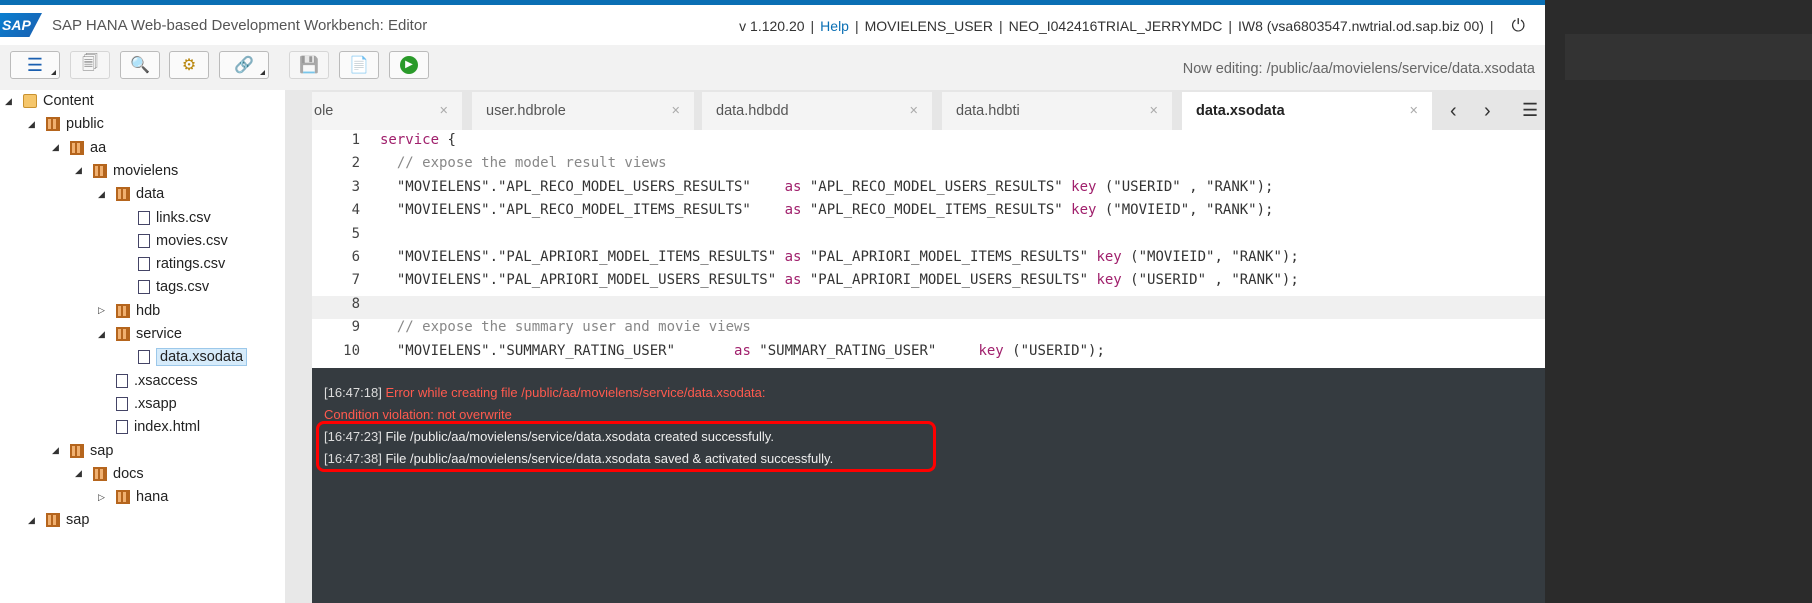 Image resolution: width=1812 pixels, height=603 pixels. I want to click on run-button: ▶, so click(409, 65).